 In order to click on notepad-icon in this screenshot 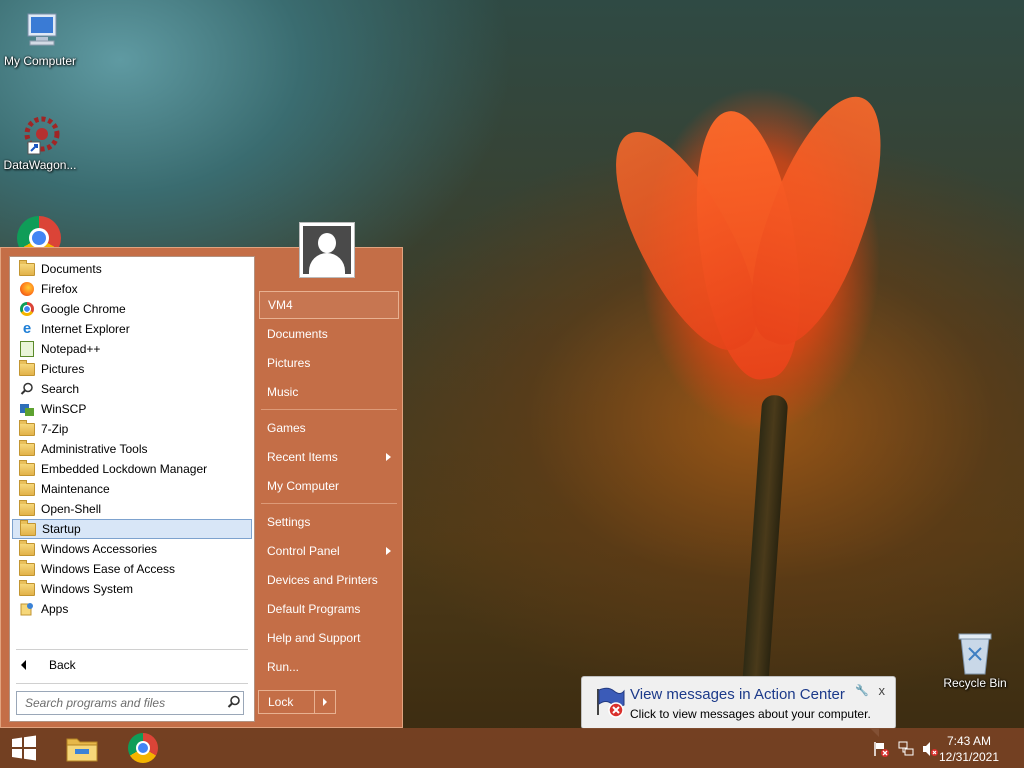, I will do `click(27, 349)`.